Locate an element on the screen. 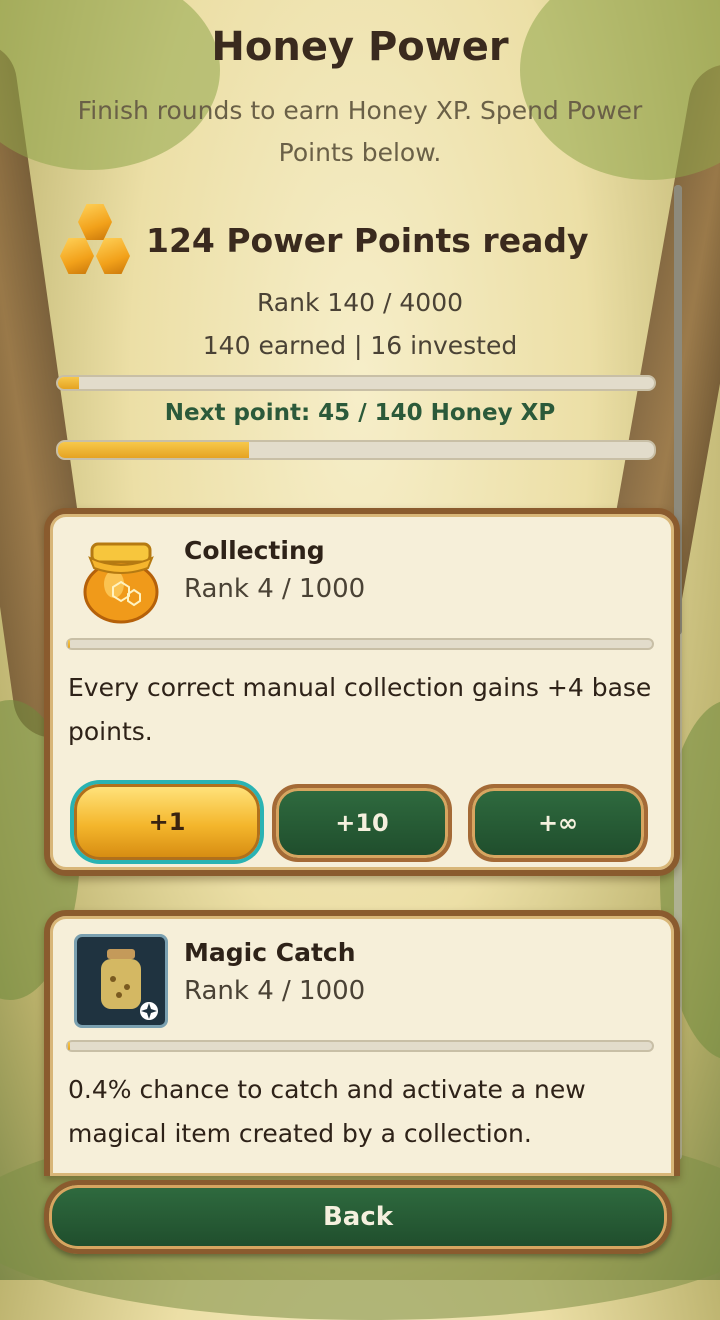 This screenshot has height=1320, width=720. add-max-button: +∞ is located at coordinates (558, 823).